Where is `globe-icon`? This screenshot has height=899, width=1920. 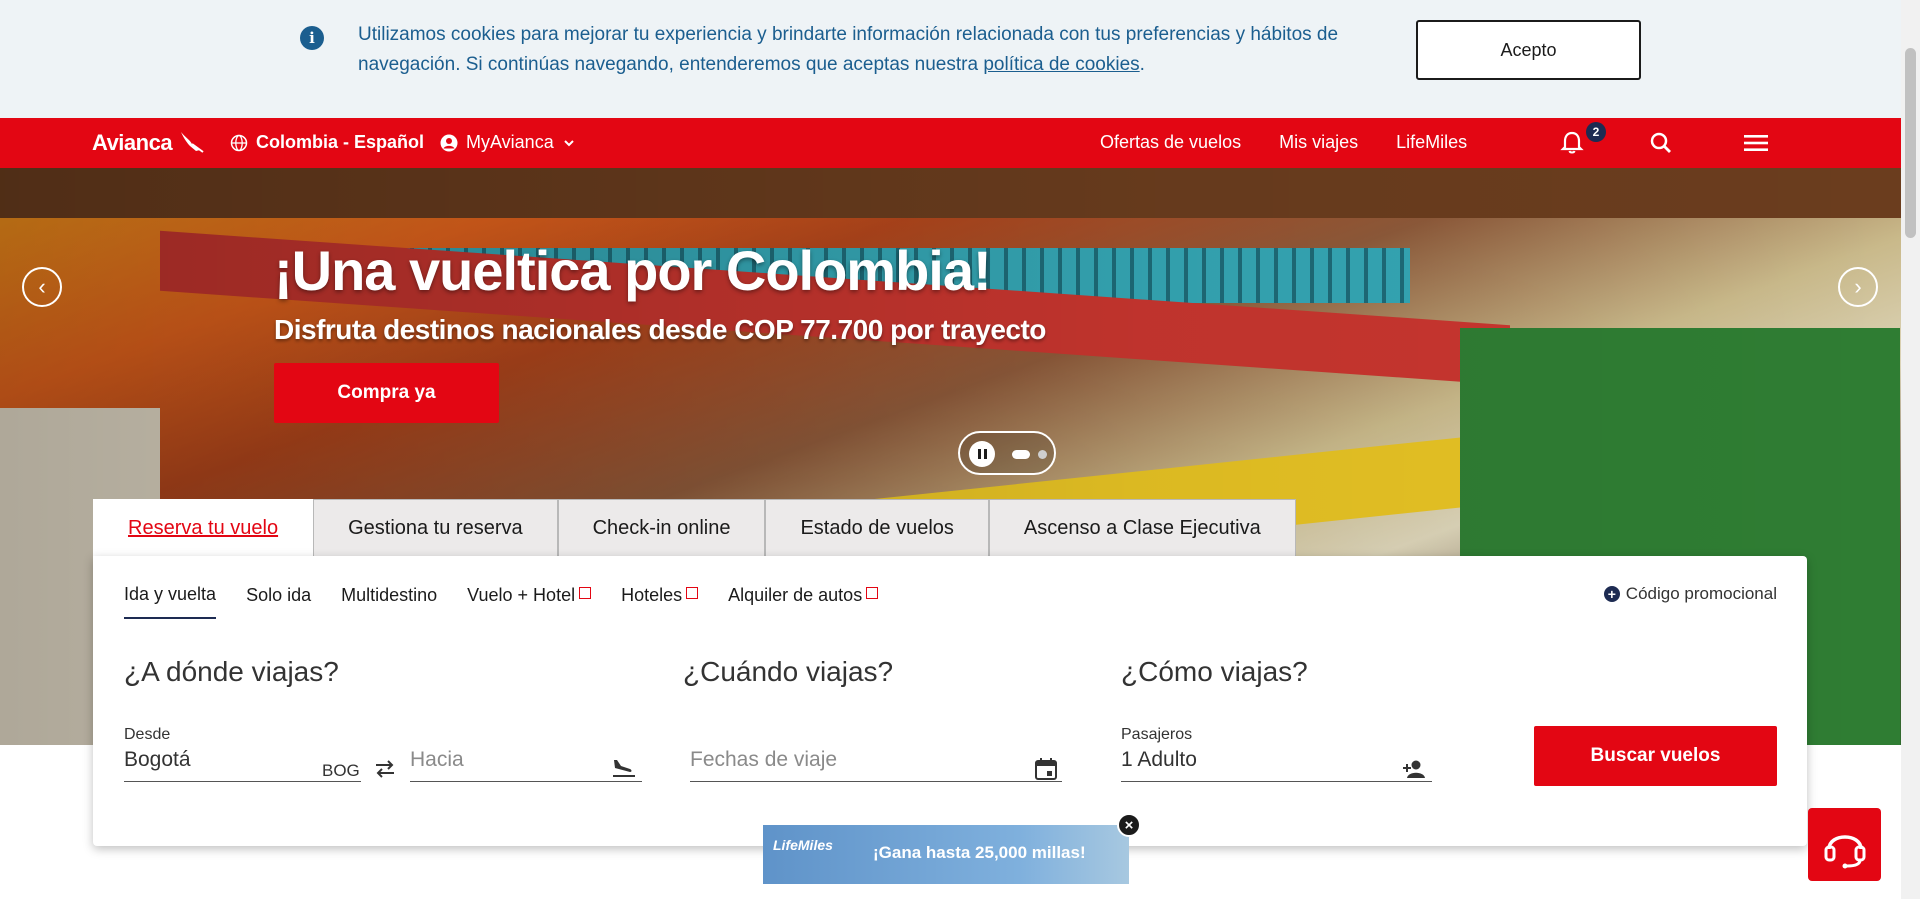
globe-icon is located at coordinates (239, 142).